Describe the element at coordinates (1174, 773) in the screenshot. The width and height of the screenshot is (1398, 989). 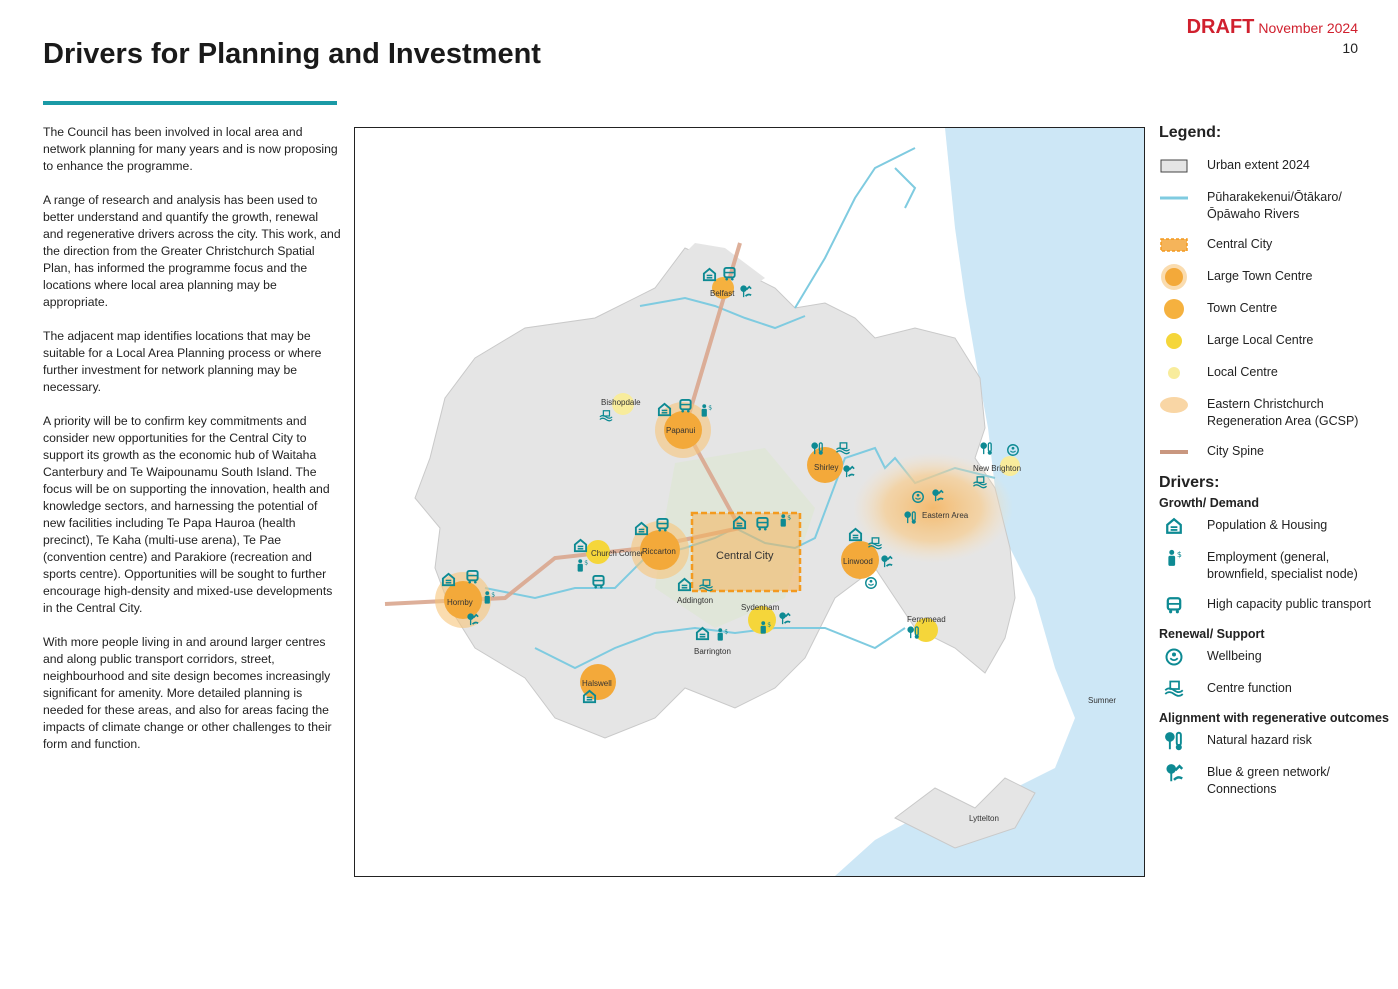
I see `blue-green-icon` at that location.